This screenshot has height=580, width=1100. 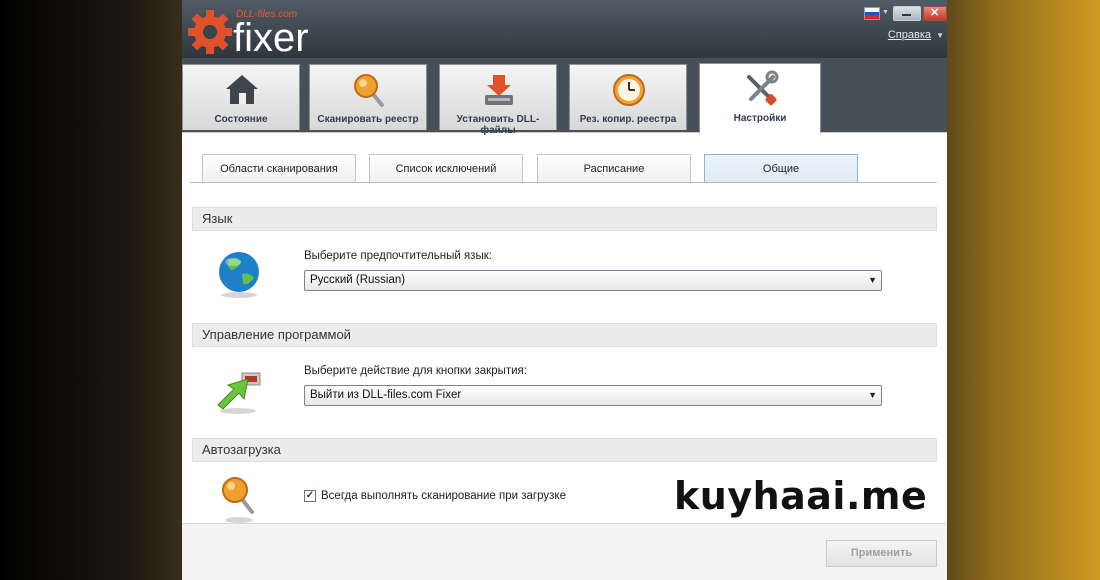 What do you see at coordinates (909, 35) in the screenshot?
I see `help-link: Справка` at bounding box center [909, 35].